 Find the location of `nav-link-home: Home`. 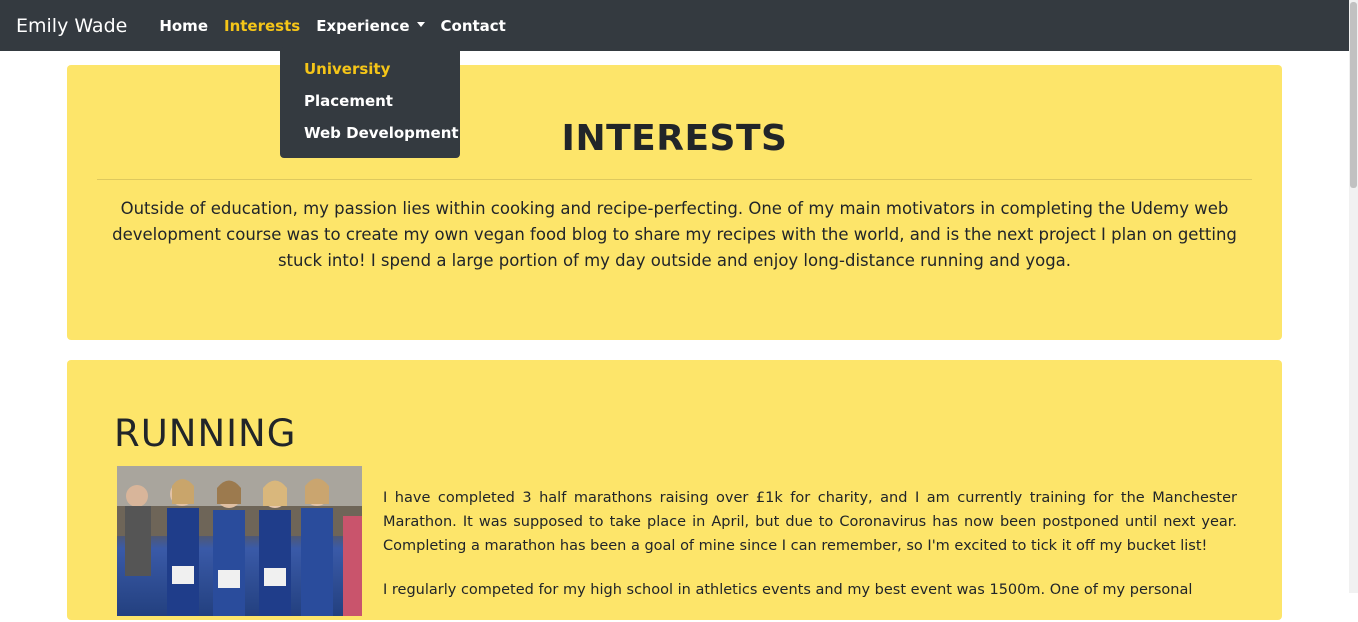

nav-link-home: Home is located at coordinates (183, 26).